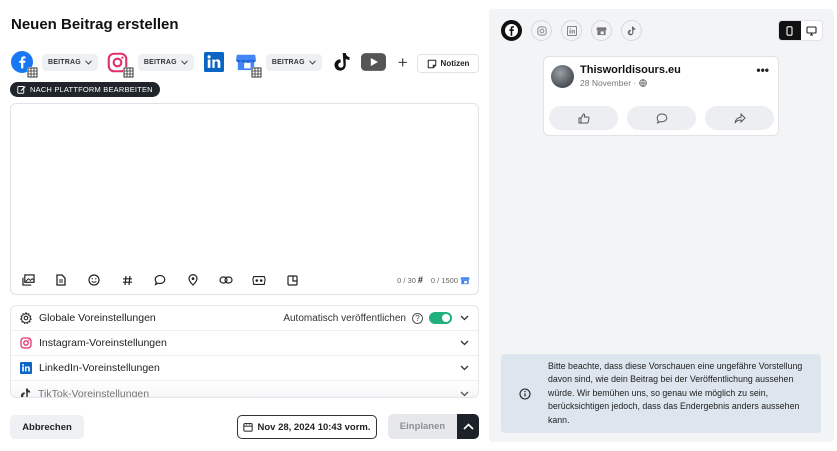  What do you see at coordinates (26, 343) in the screenshot?
I see `instagram-icon` at bounding box center [26, 343].